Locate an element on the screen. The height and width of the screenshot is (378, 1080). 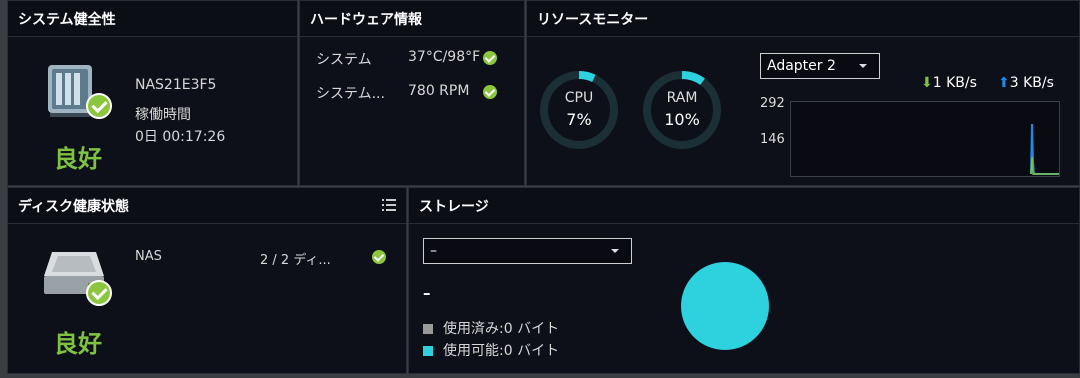
storage-pie-chart is located at coordinates (725, 306).